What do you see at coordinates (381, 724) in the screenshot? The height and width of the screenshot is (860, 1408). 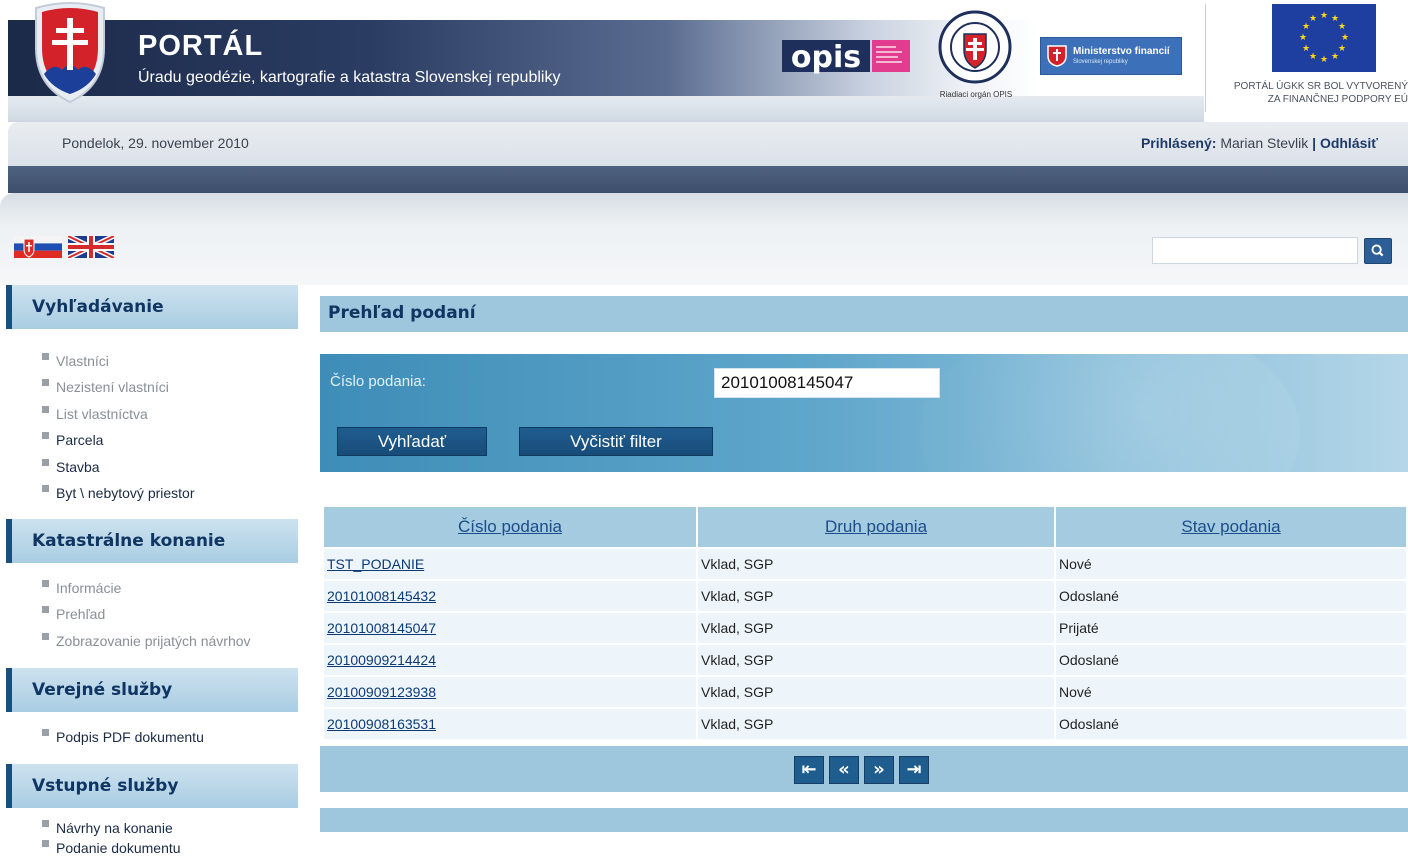 I see `submission-link: 20100908163531` at bounding box center [381, 724].